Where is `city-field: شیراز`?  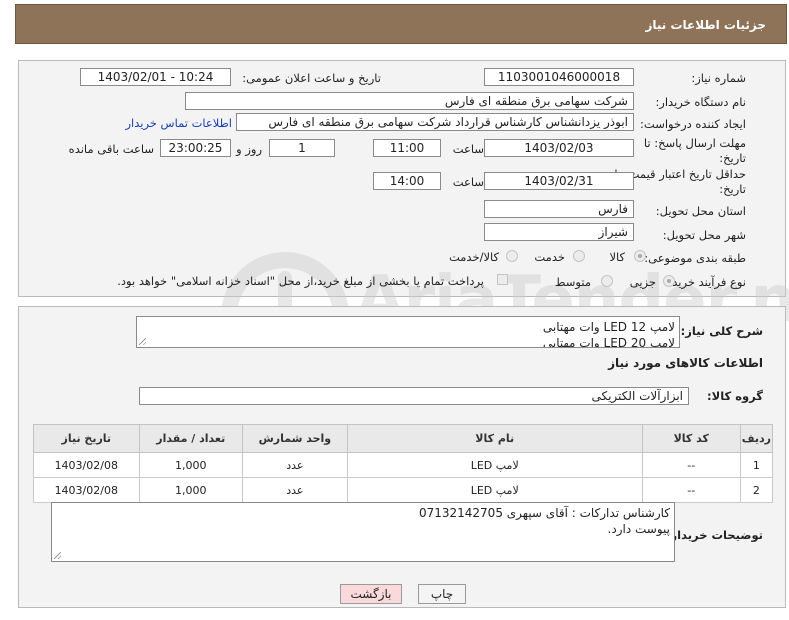 city-field: شیراز is located at coordinates (559, 232).